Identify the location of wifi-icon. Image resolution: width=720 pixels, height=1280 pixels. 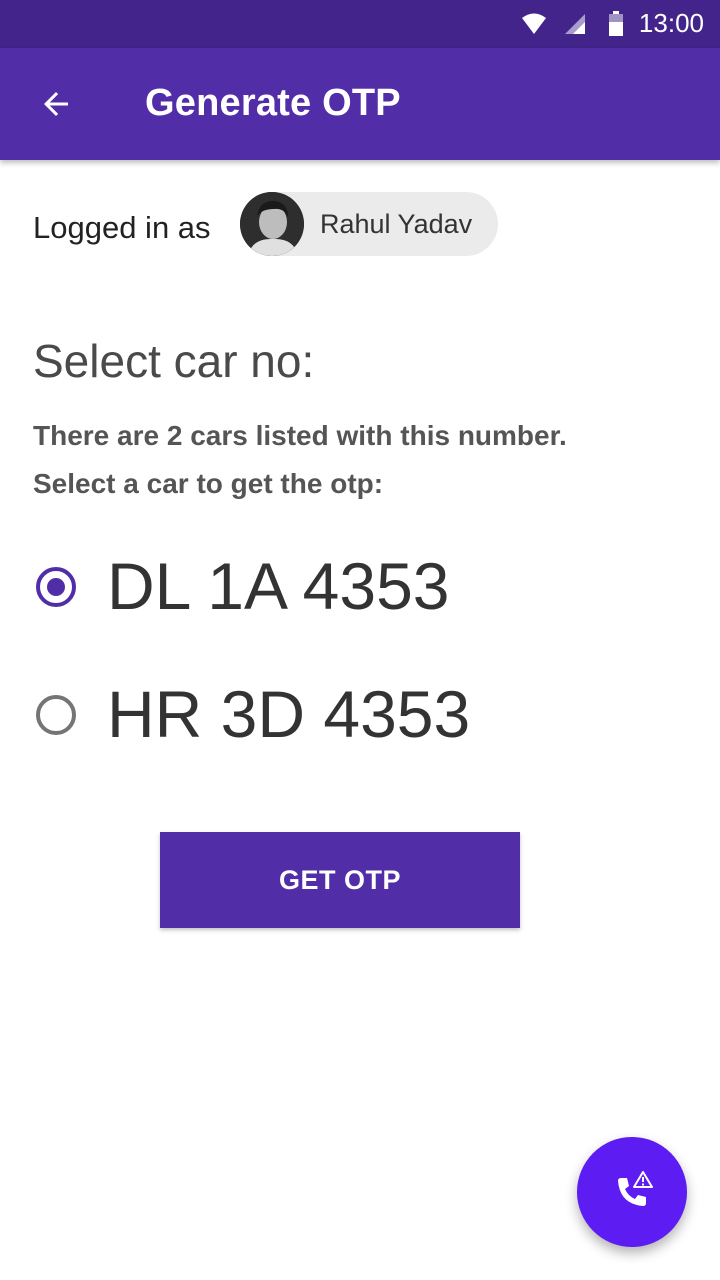
(534, 23).